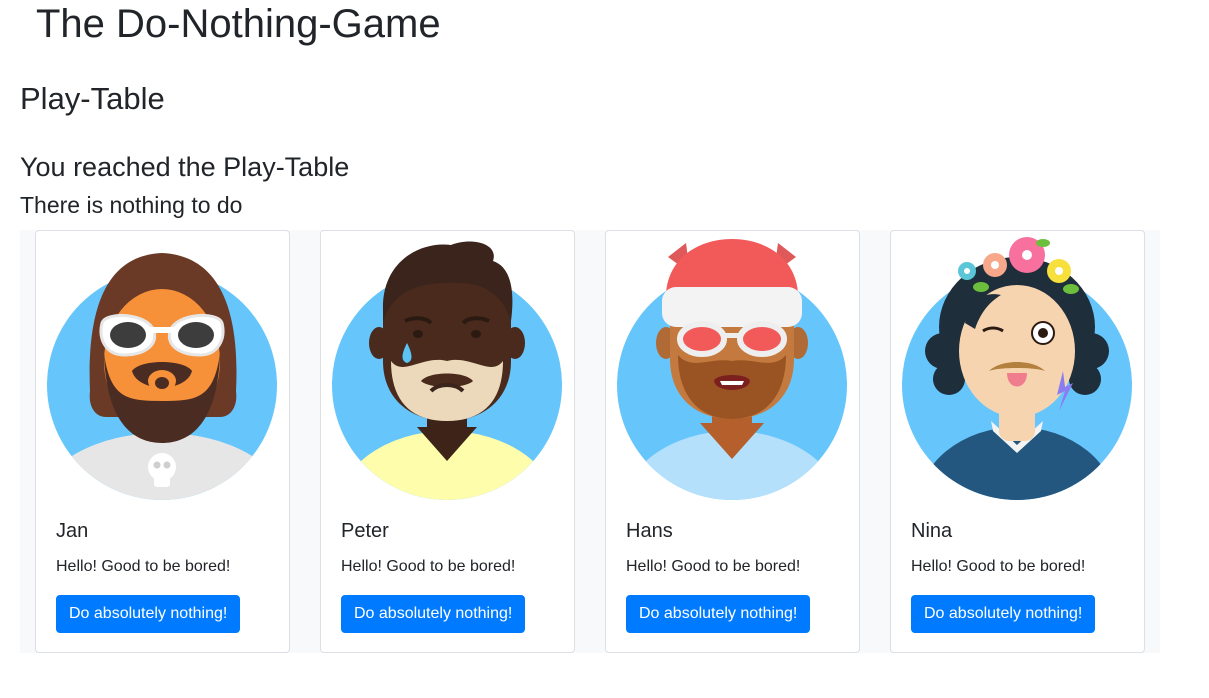  What do you see at coordinates (649, 531) in the screenshot?
I see `player-name: Hans` at bounding box center [649, 531].